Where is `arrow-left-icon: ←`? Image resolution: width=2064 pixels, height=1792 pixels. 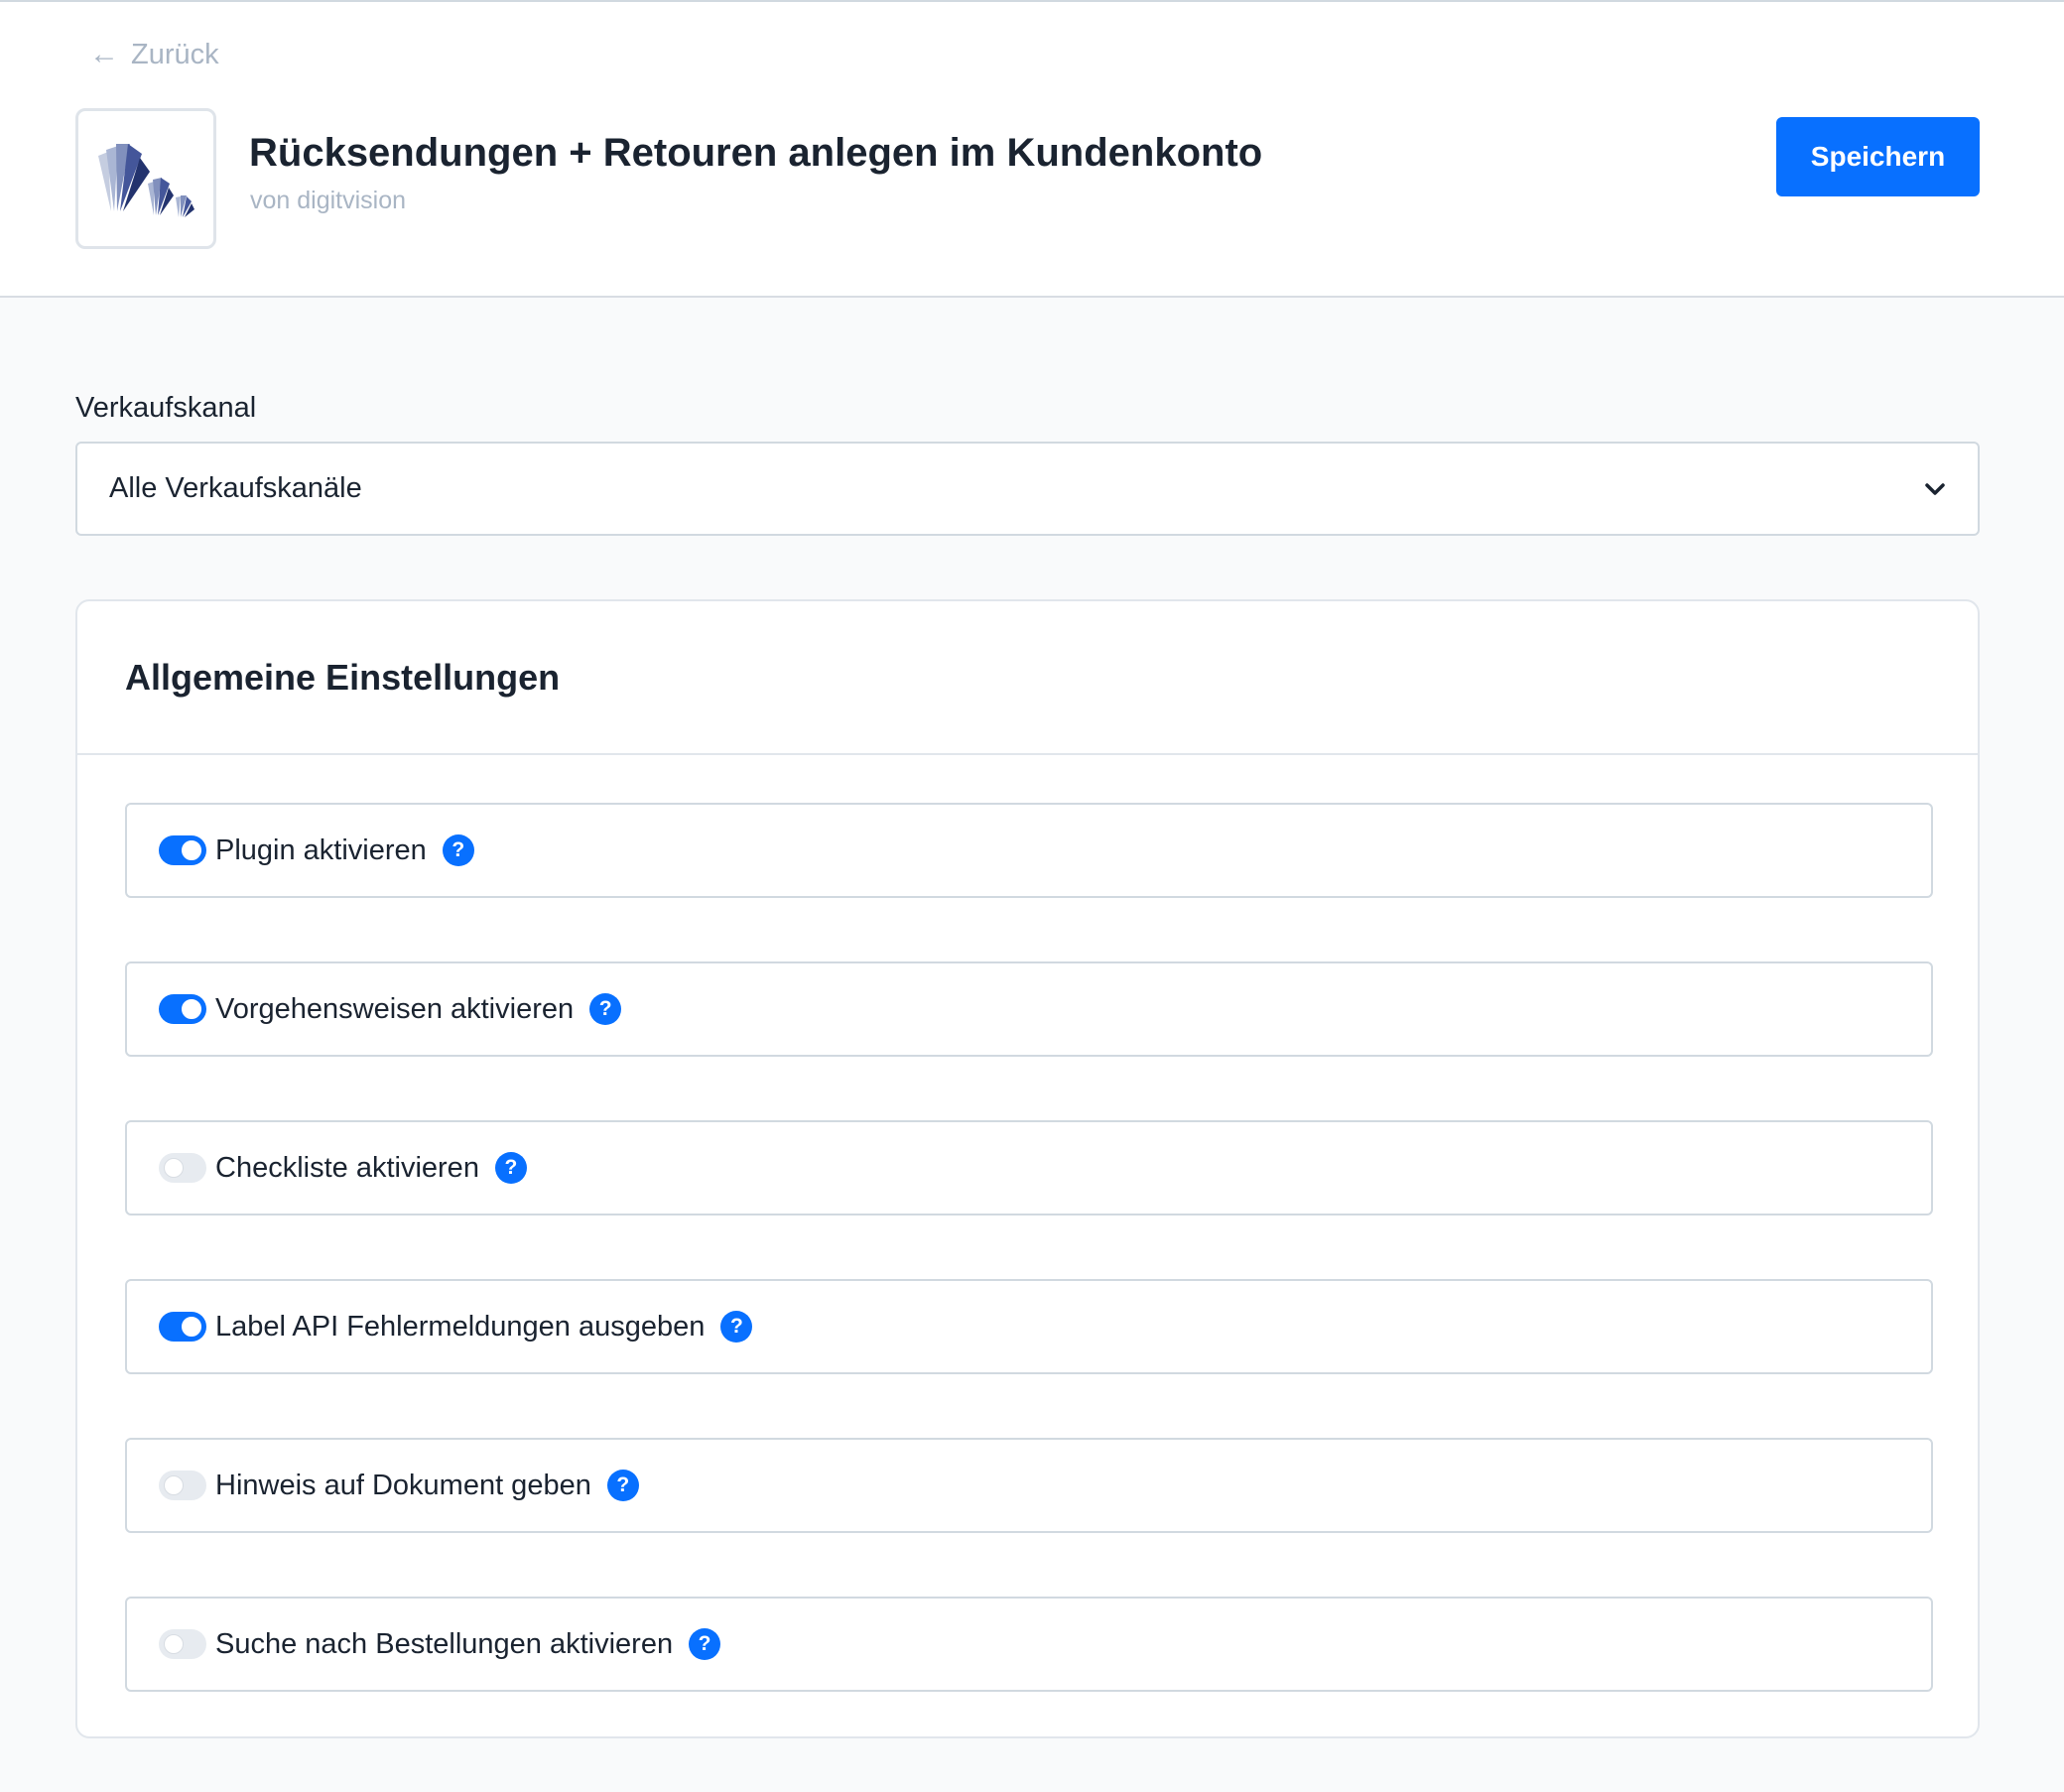
arrow-left-icon: ← is located at coordinates (104, 54).